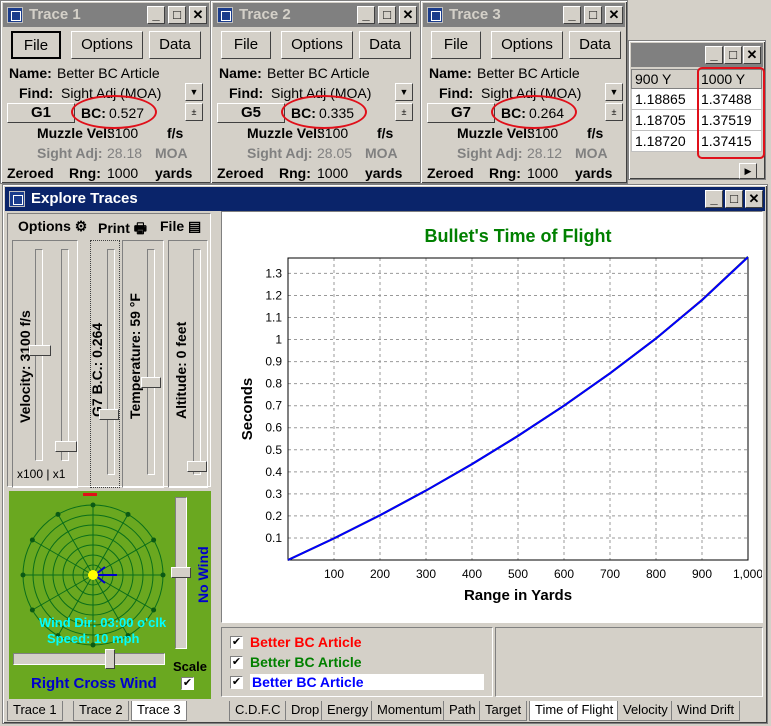  Describe the element at coordinates (664, 99) in the screenshot. I see `table-cell: 1.18865` at that location.